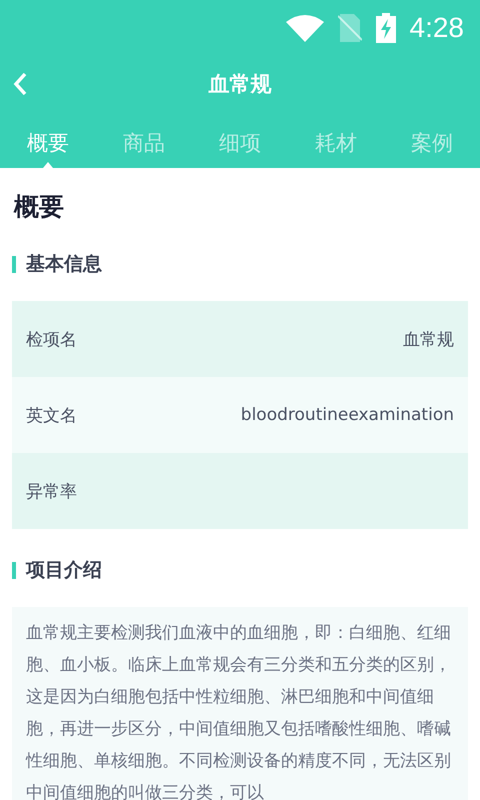 The image size is (480, 800). I want to click on row-label: 异常率, so click(51, 491).